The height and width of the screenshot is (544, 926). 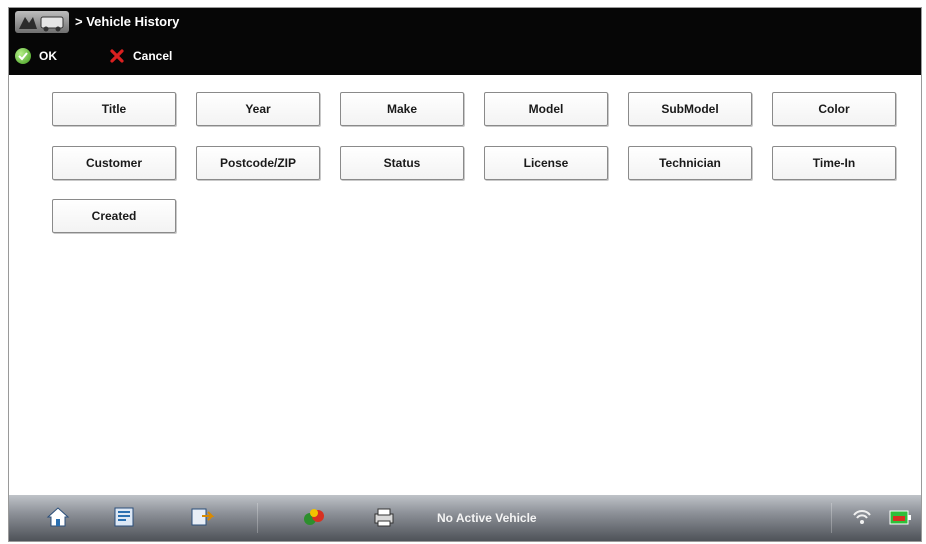 What do you see at coordinates (42, 22) in the screenshot?
I see `home-breadcrumb-icon` at bounding box center [42, 22].